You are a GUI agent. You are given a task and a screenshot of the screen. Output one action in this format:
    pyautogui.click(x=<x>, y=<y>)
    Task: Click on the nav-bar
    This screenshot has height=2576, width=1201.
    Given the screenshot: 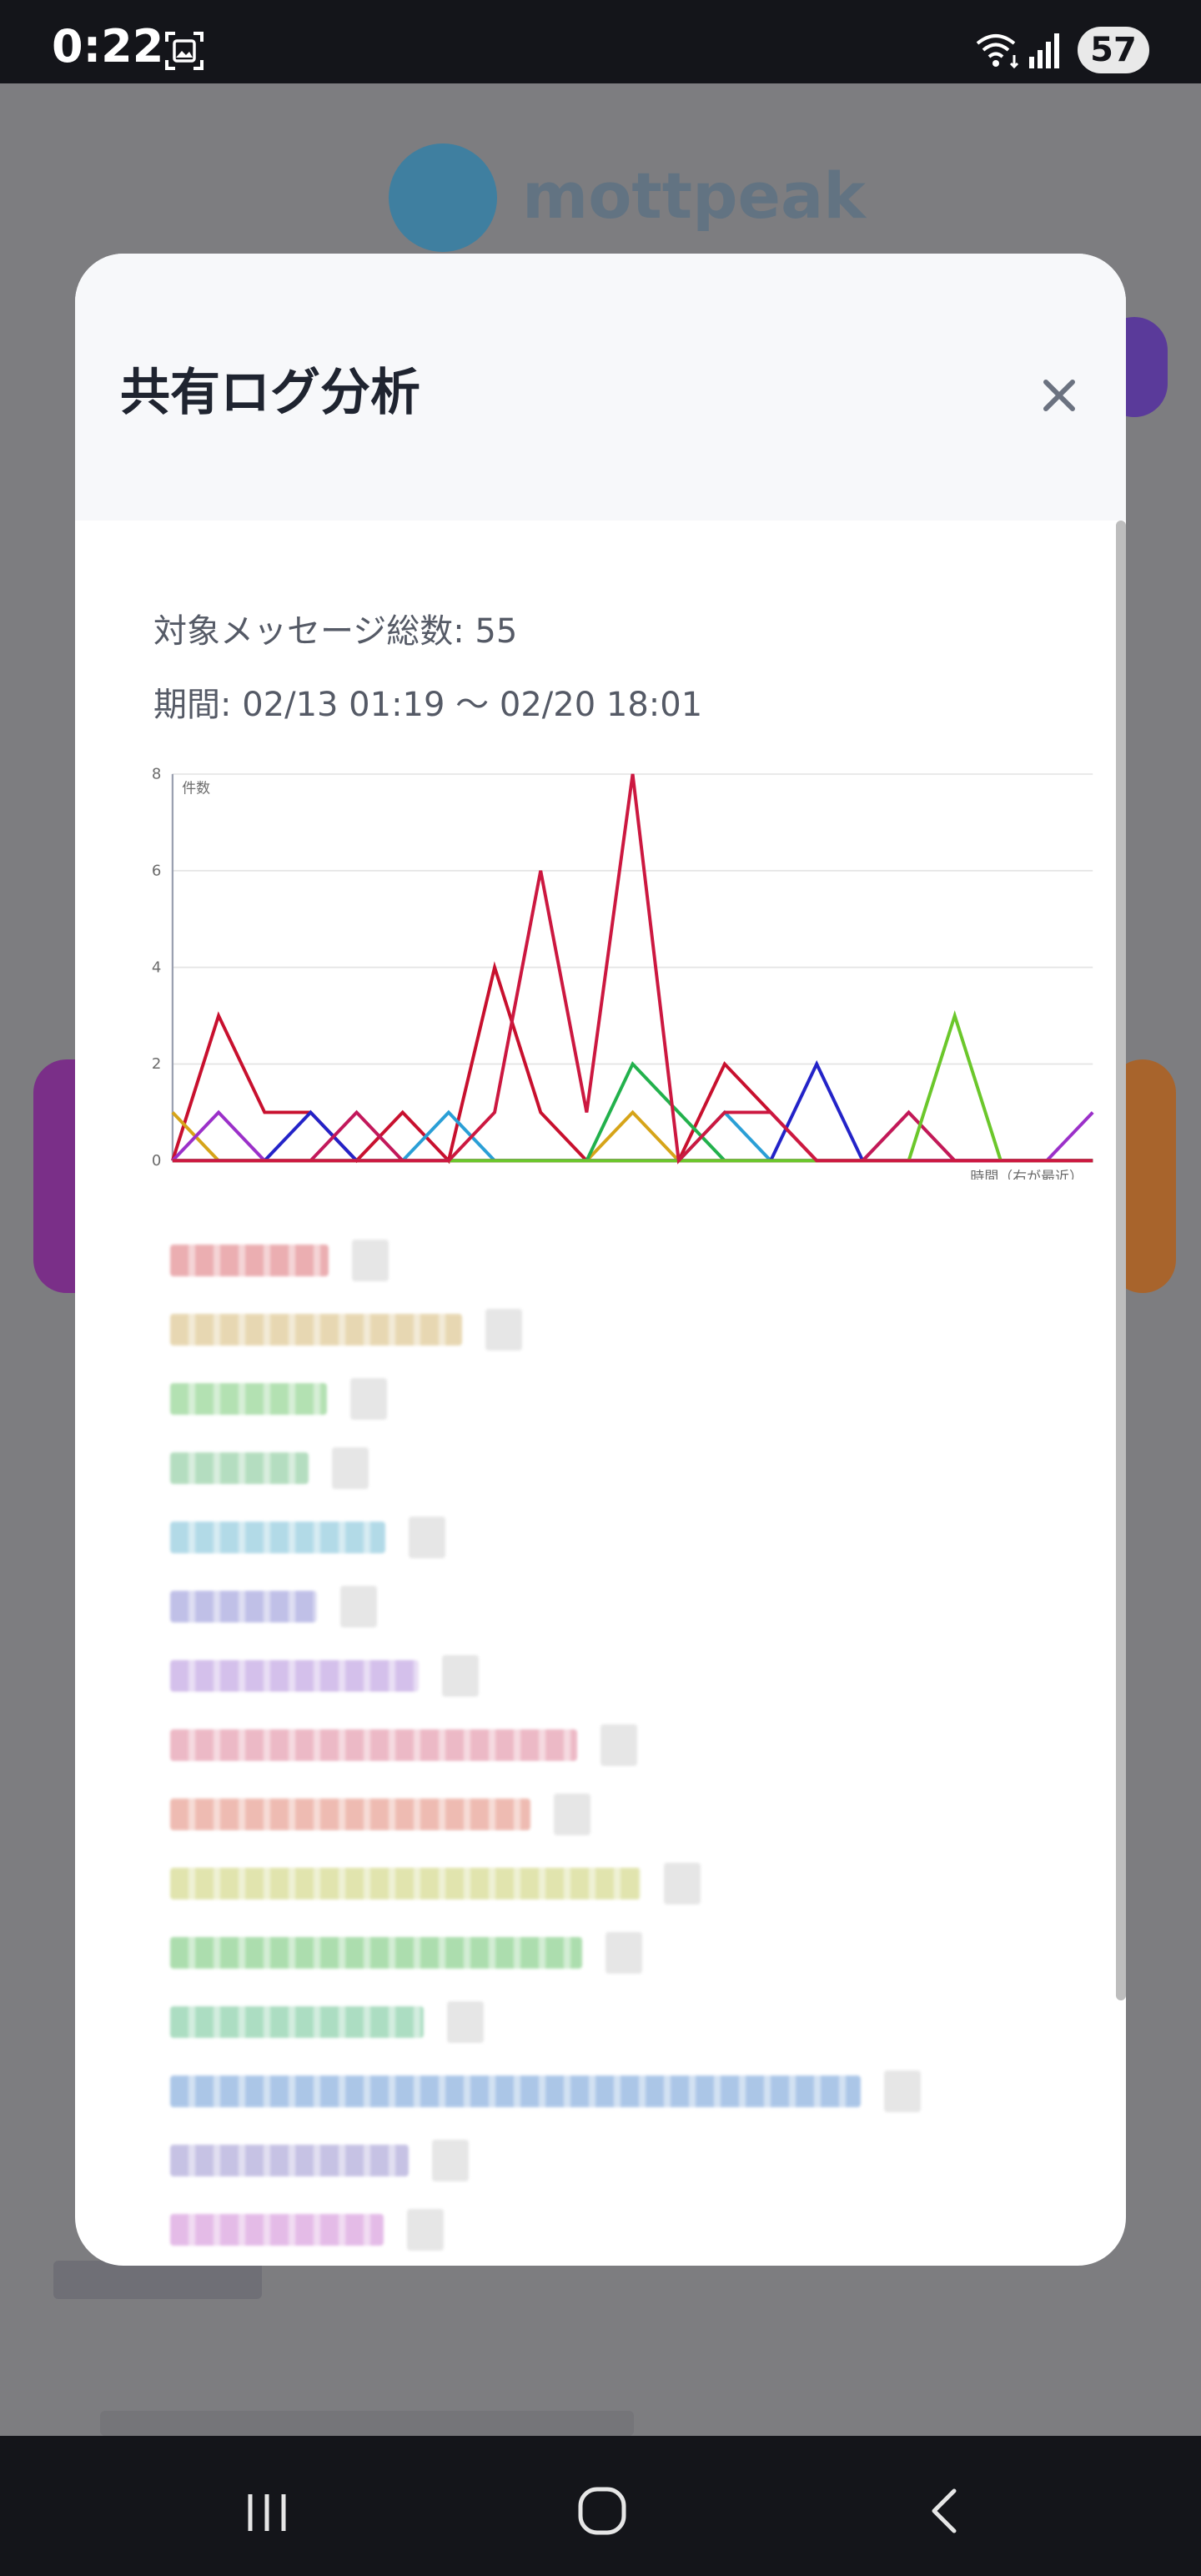 What is the action you would take?
    pyautogui.click(x=601, y=2506)
    